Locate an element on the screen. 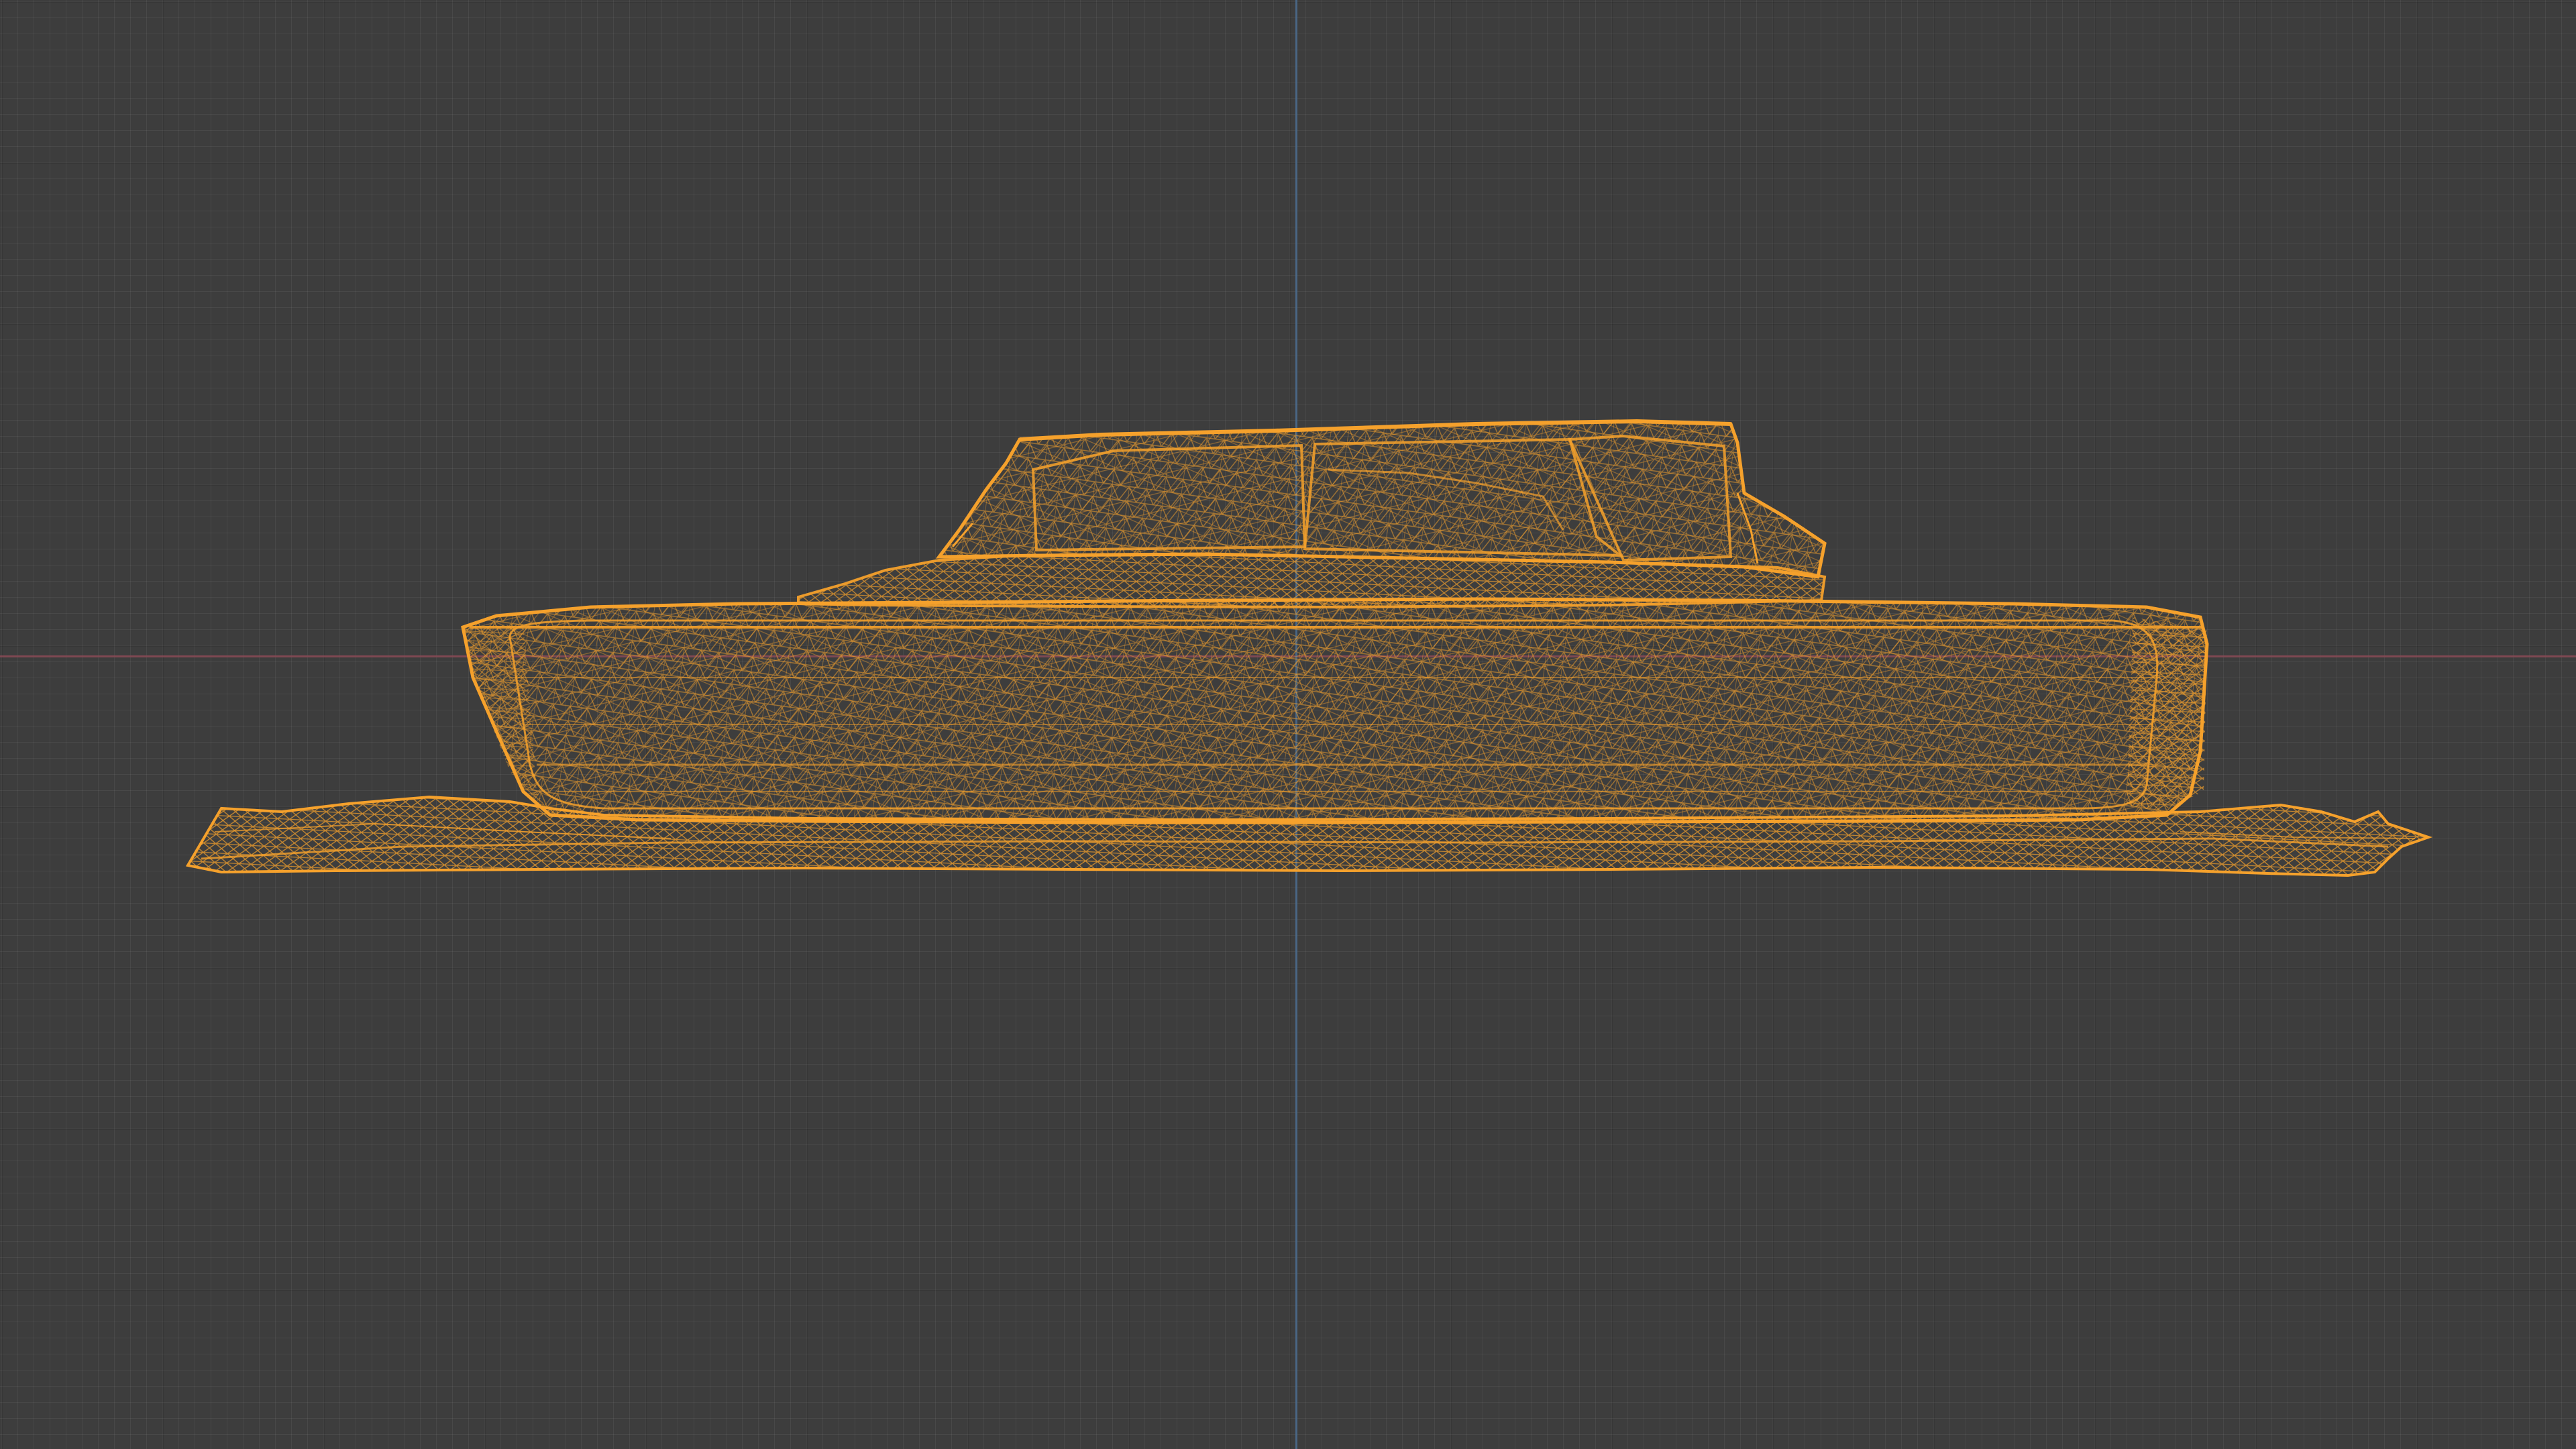 This screenshot has height=1449, width=2576. mesh-cabin is located at coordinates (1381, 499).